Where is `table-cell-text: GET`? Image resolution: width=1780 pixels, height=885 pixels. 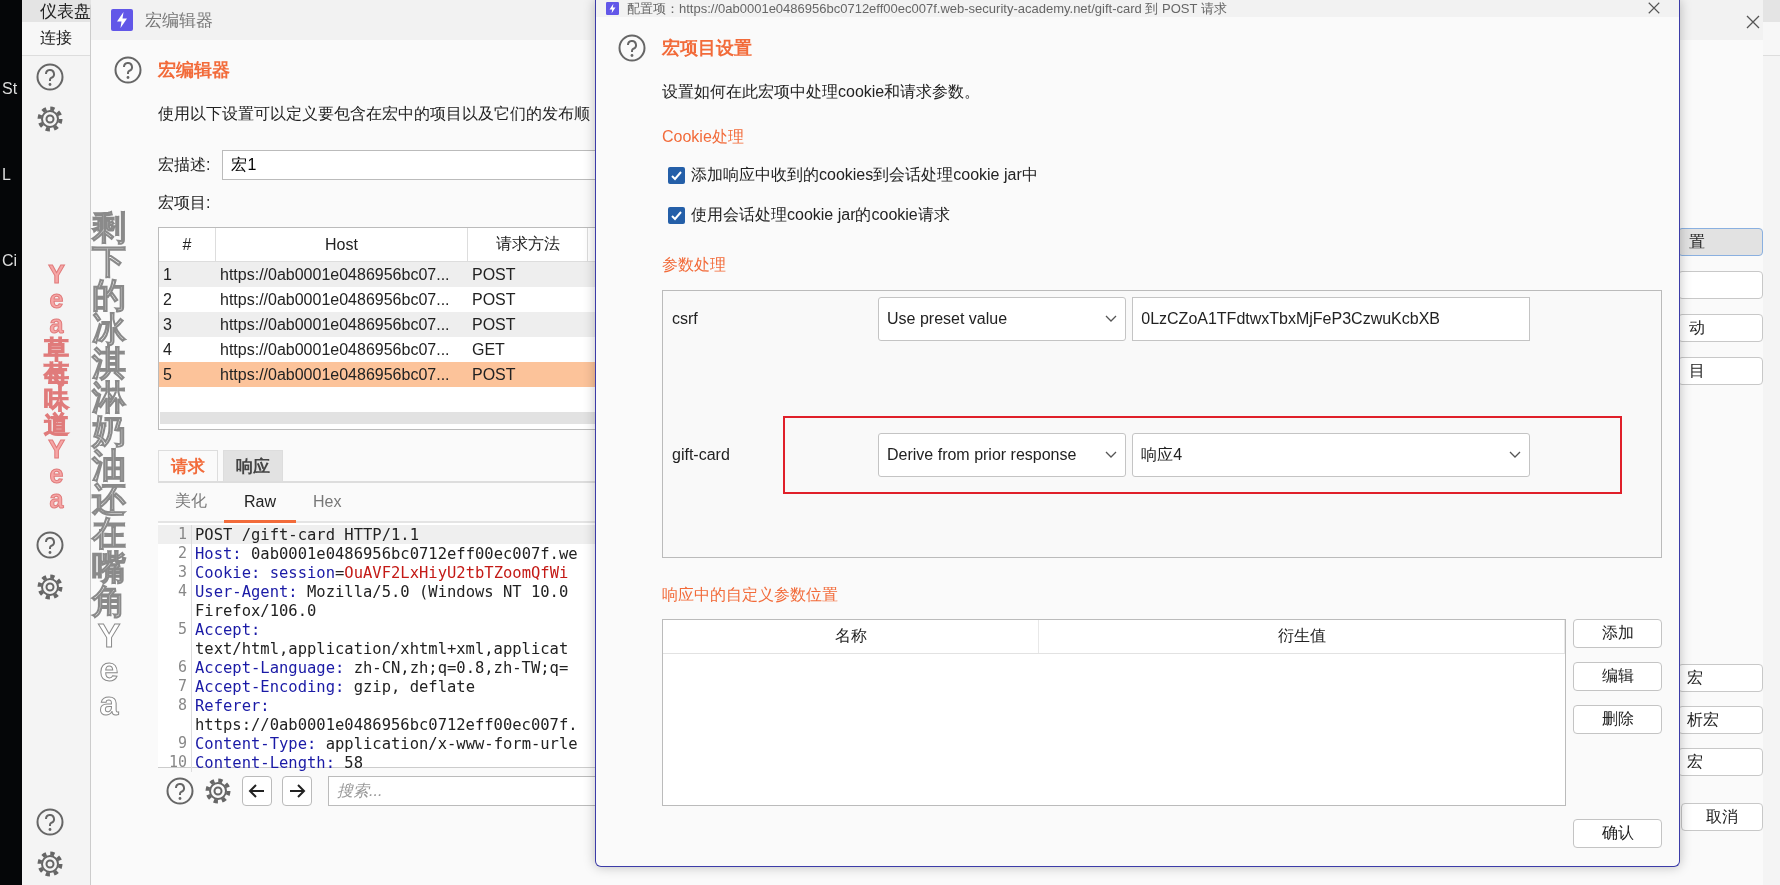
table-cell-text: GET is located at coordinates (488, 349).